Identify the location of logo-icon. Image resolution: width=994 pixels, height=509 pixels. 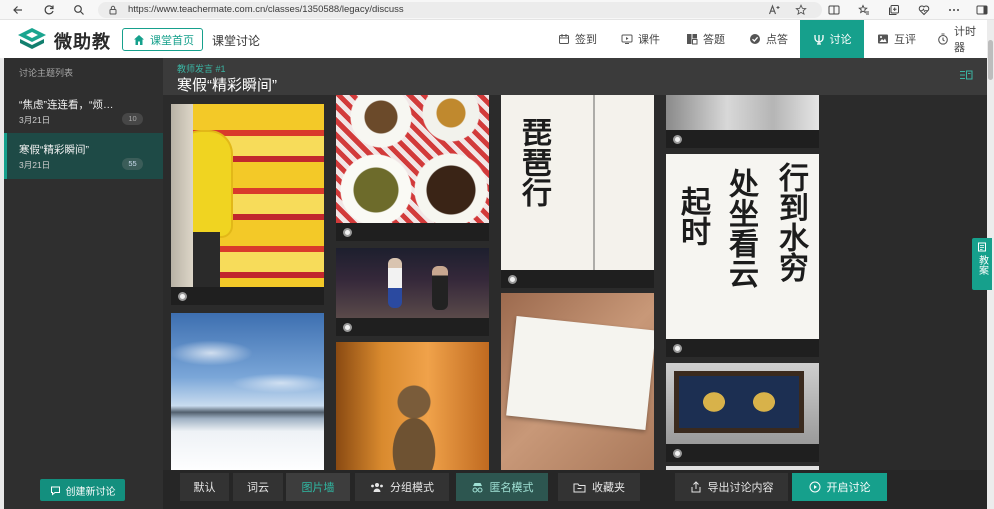
(32, 39).